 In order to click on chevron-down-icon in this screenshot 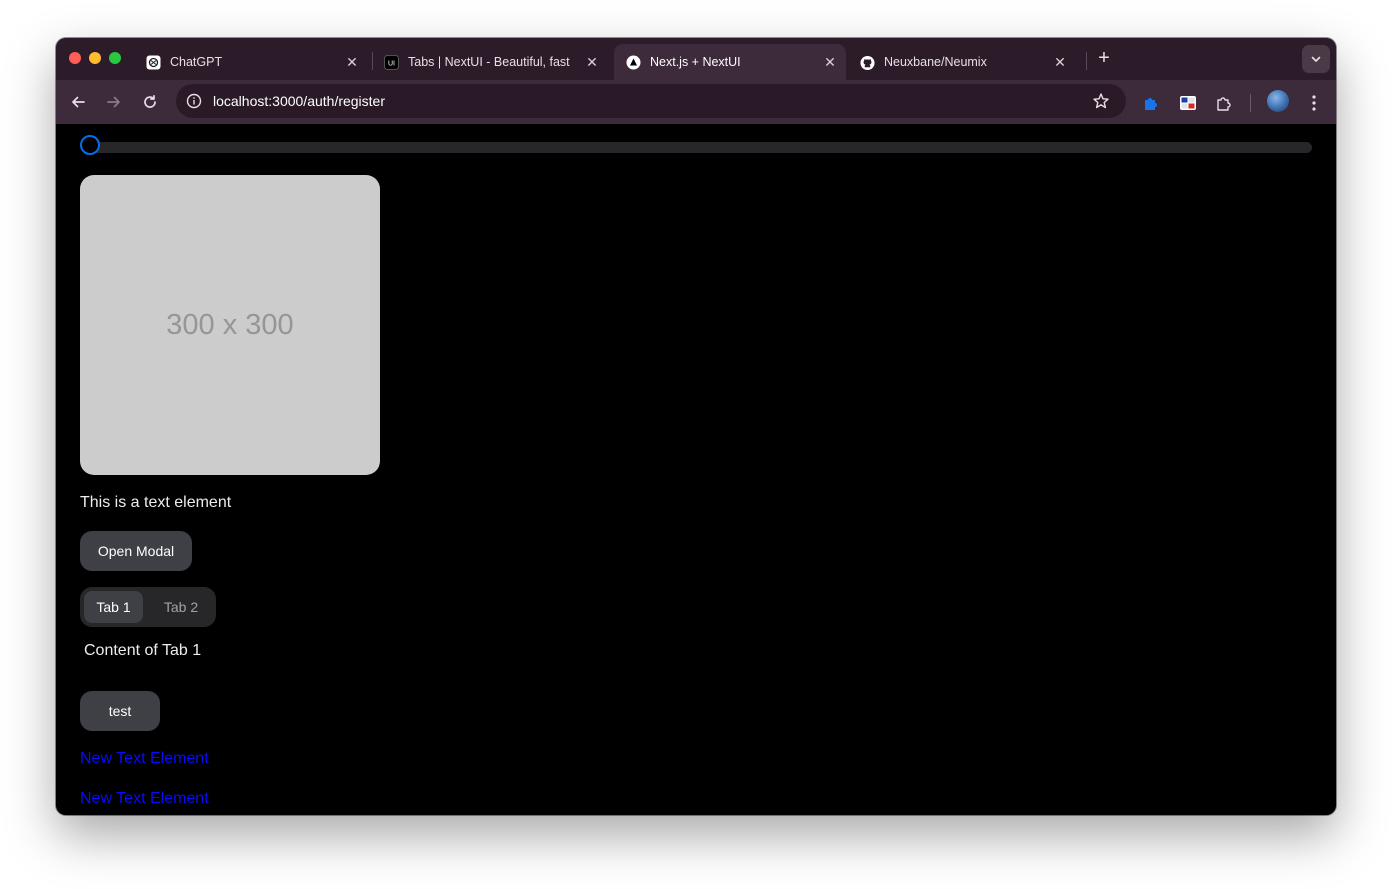, I will do `click(1316, 59)`.